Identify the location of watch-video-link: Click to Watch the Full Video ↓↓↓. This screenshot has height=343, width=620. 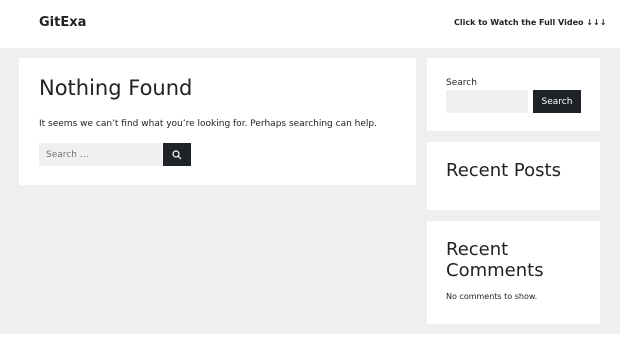
(530, 22).